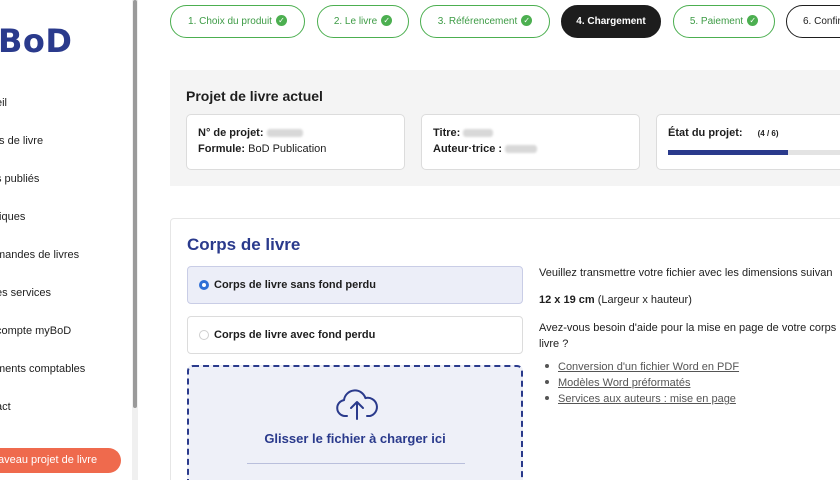  I want to click on list-item: Conversion d'un fichier Word en PDF, so click(642, 369).